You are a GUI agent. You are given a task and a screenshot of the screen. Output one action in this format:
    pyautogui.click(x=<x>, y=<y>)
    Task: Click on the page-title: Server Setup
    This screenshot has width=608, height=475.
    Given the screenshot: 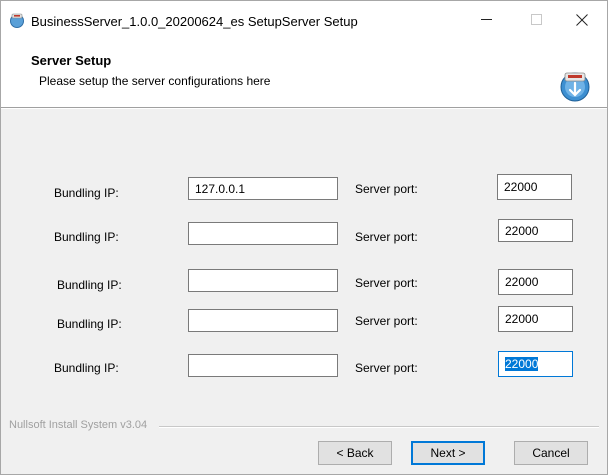 What is the action you would take?
    pyautogui.click(x=71, y=60)
    